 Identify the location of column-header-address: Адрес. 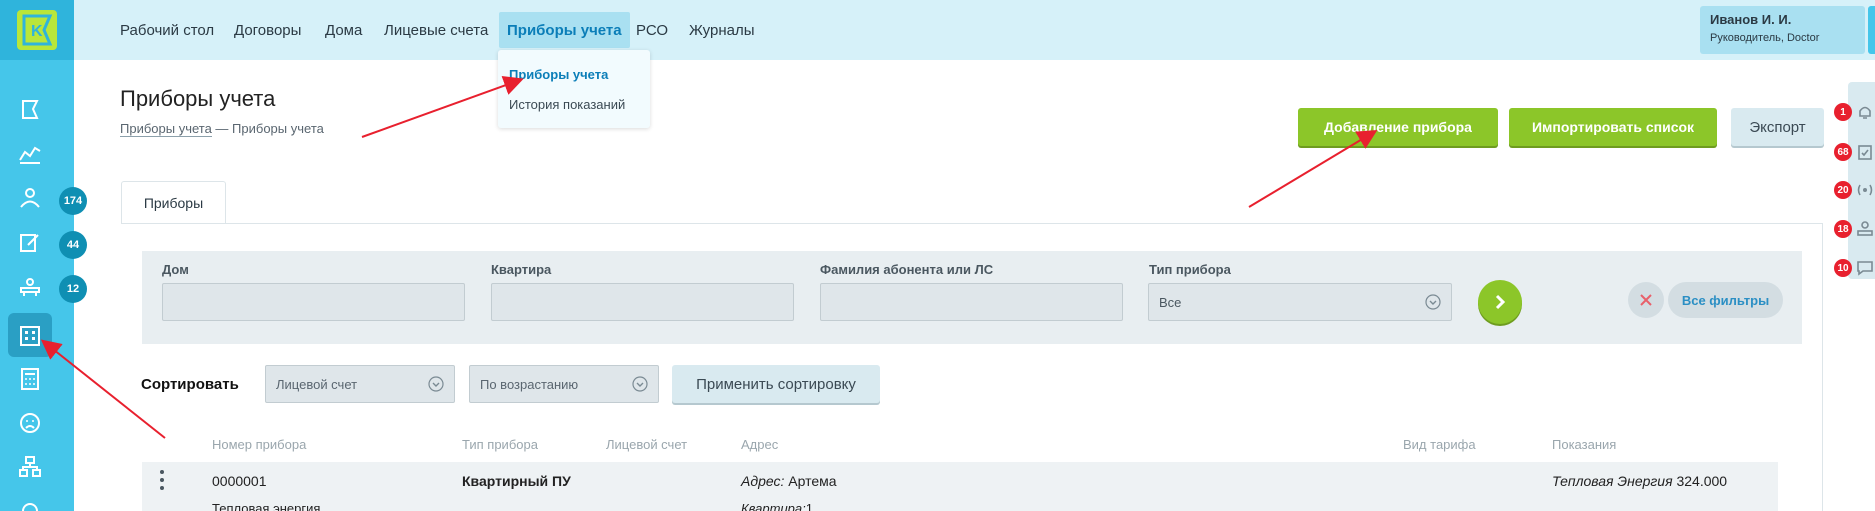
(760, 444).